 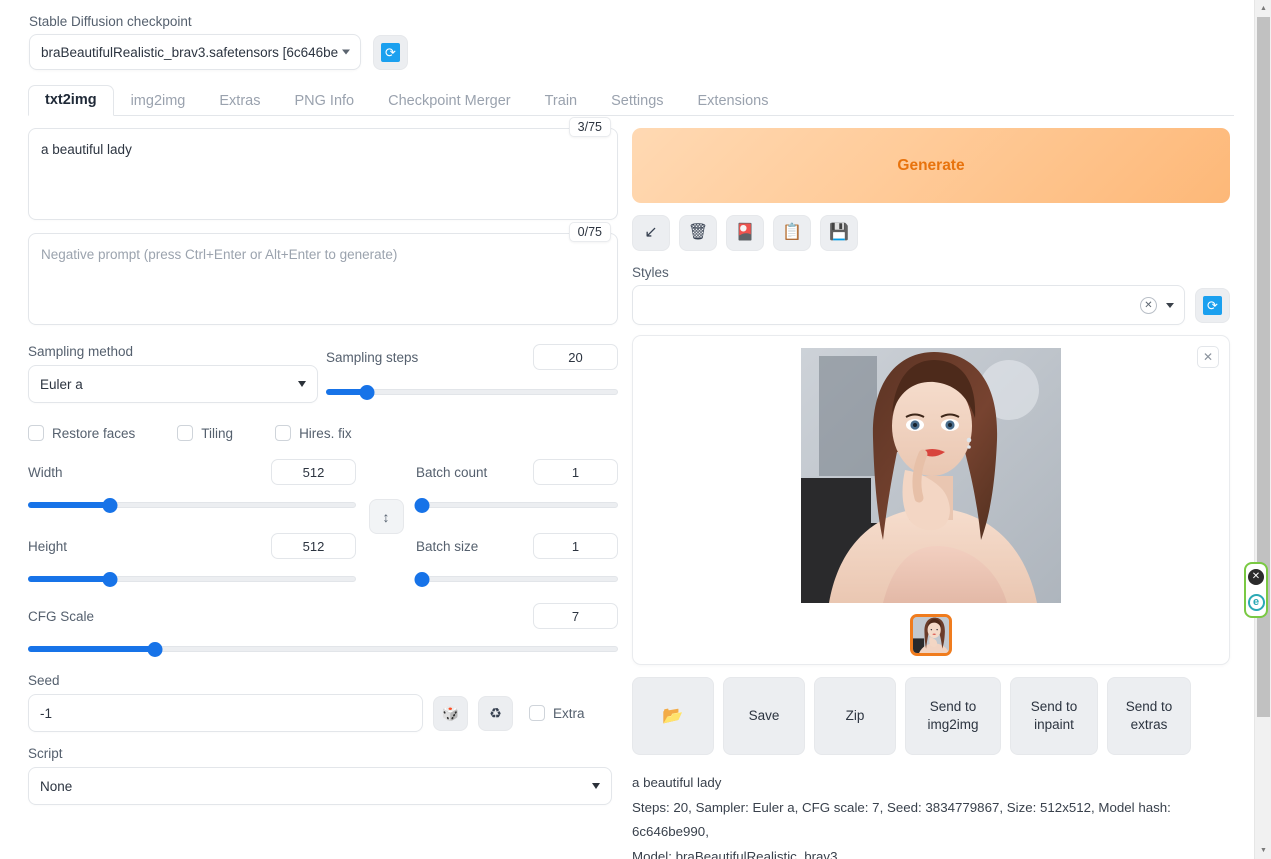 I want to click on sampling-steps-slider, so click(x=472, y=392).